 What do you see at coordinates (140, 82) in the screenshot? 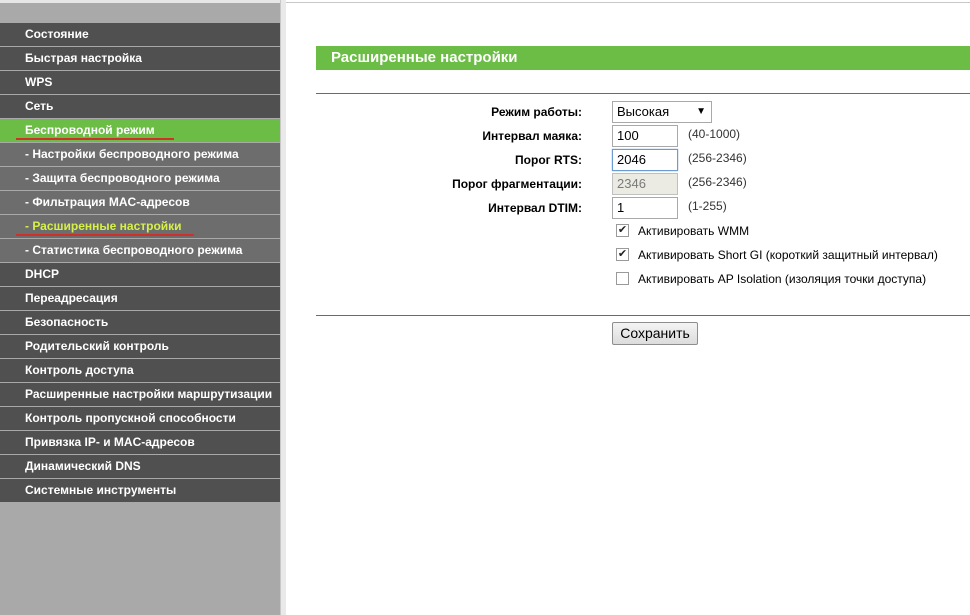
I see `sidebar-item-wps: WPS` at bounding box center [140, 82].